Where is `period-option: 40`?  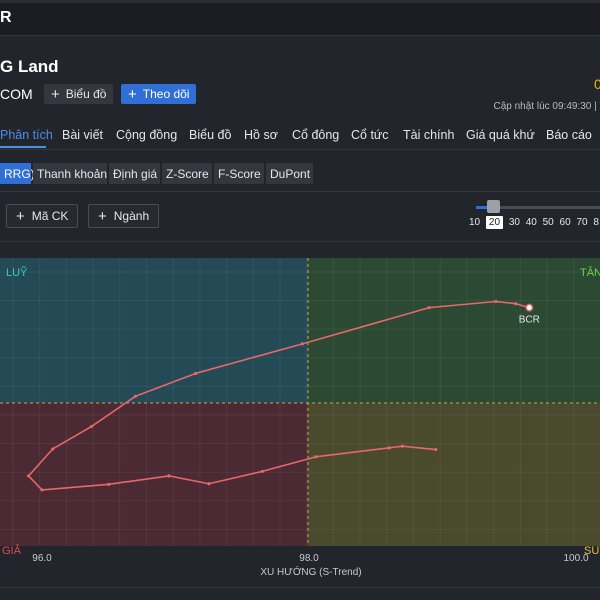
period-option: 40 is located at coordinates (531, 222).